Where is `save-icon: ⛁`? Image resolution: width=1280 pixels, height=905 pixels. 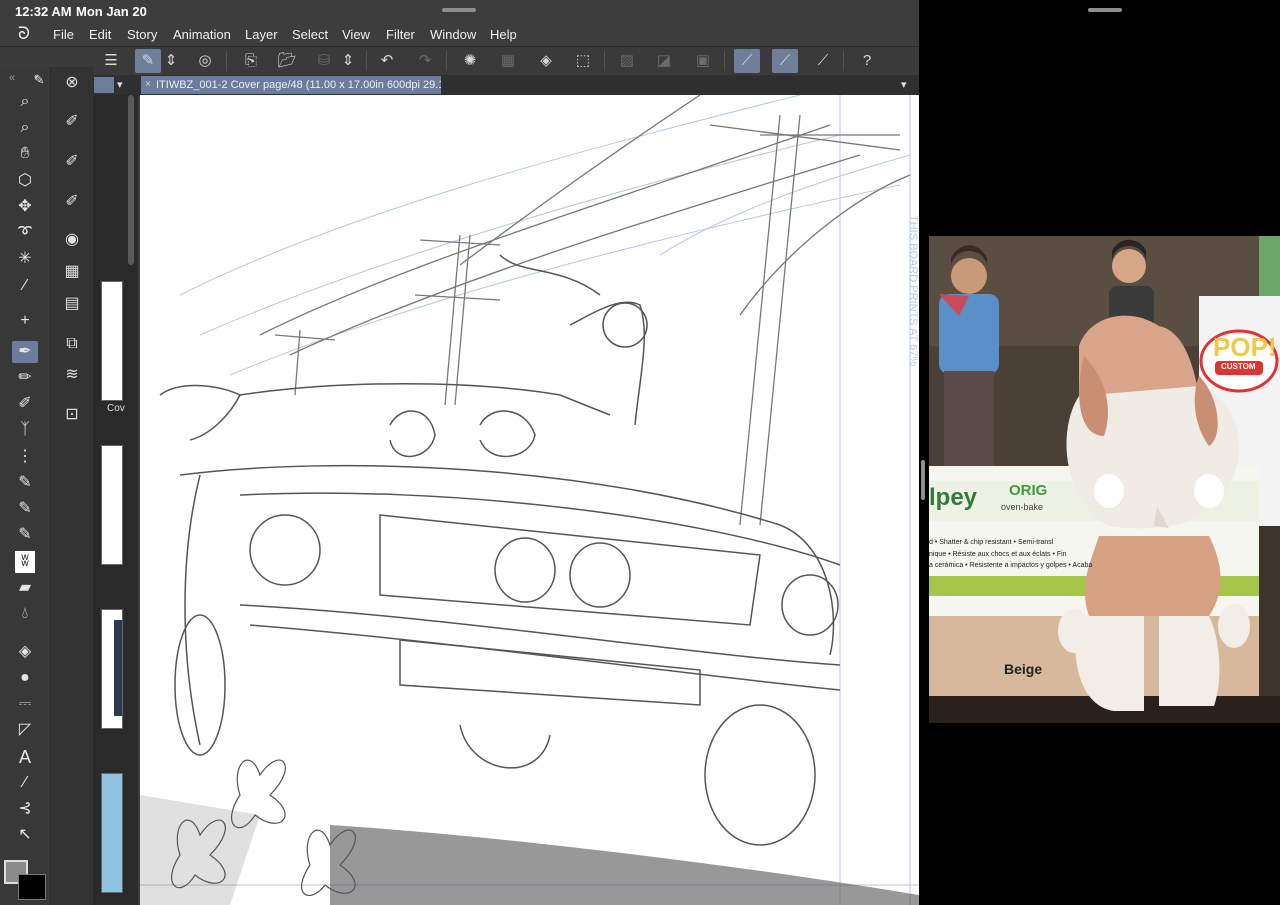 save-icon: ⛁ is located at coordinates (324, 61).